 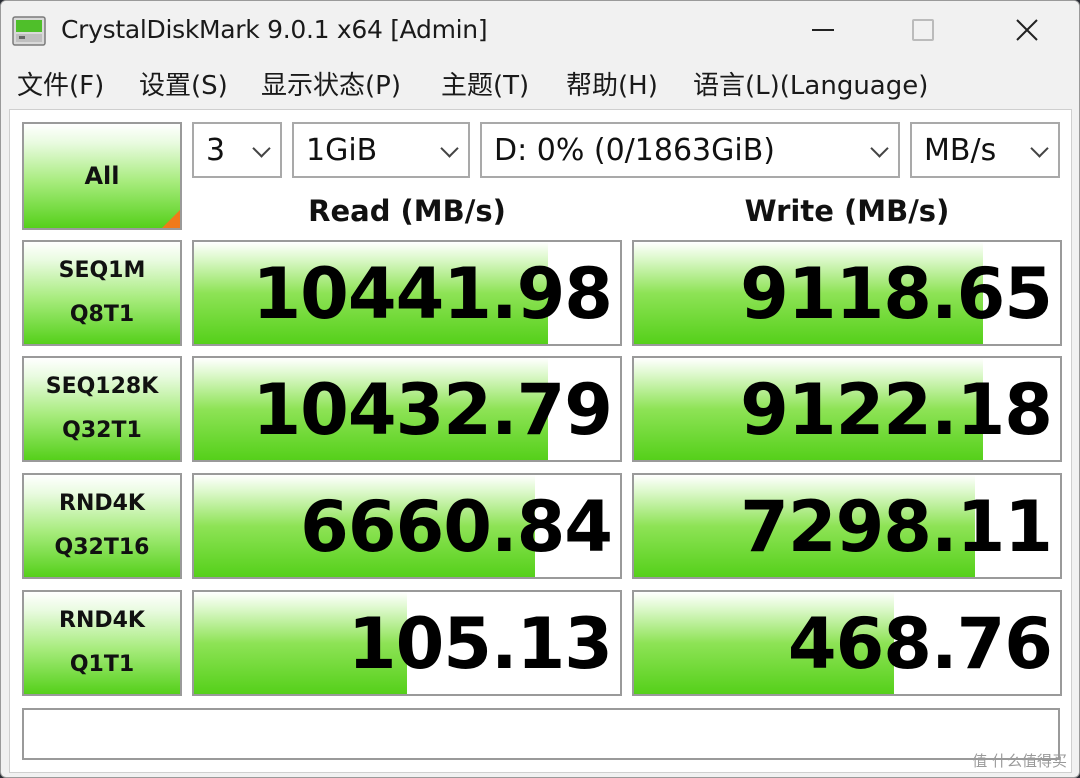 I want to click on write-result-seq1m-q8t1: 9118.65, so click(x=847, y=293).